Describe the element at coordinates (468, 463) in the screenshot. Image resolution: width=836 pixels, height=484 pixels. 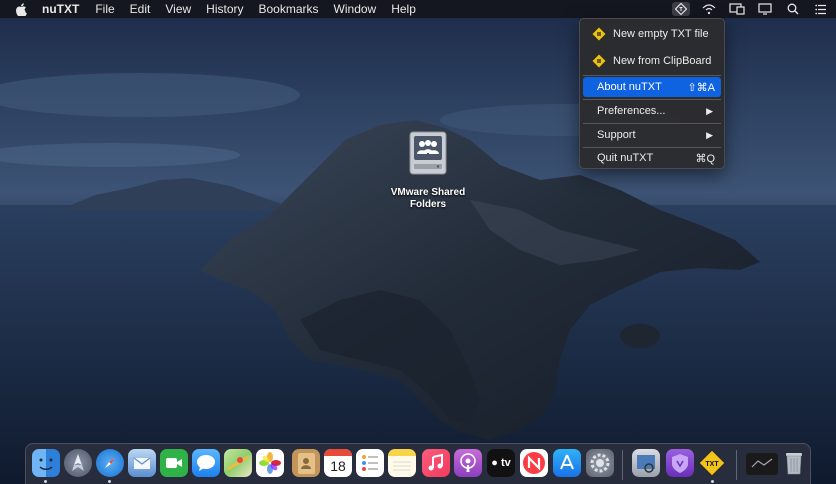
I see `podcasts-icon` at that location.